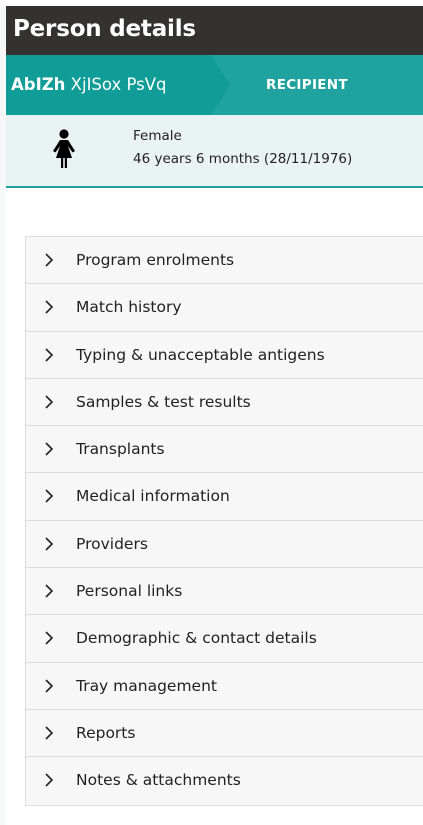  I want to click on section-label: Notes & attachments, so click(158, 780).